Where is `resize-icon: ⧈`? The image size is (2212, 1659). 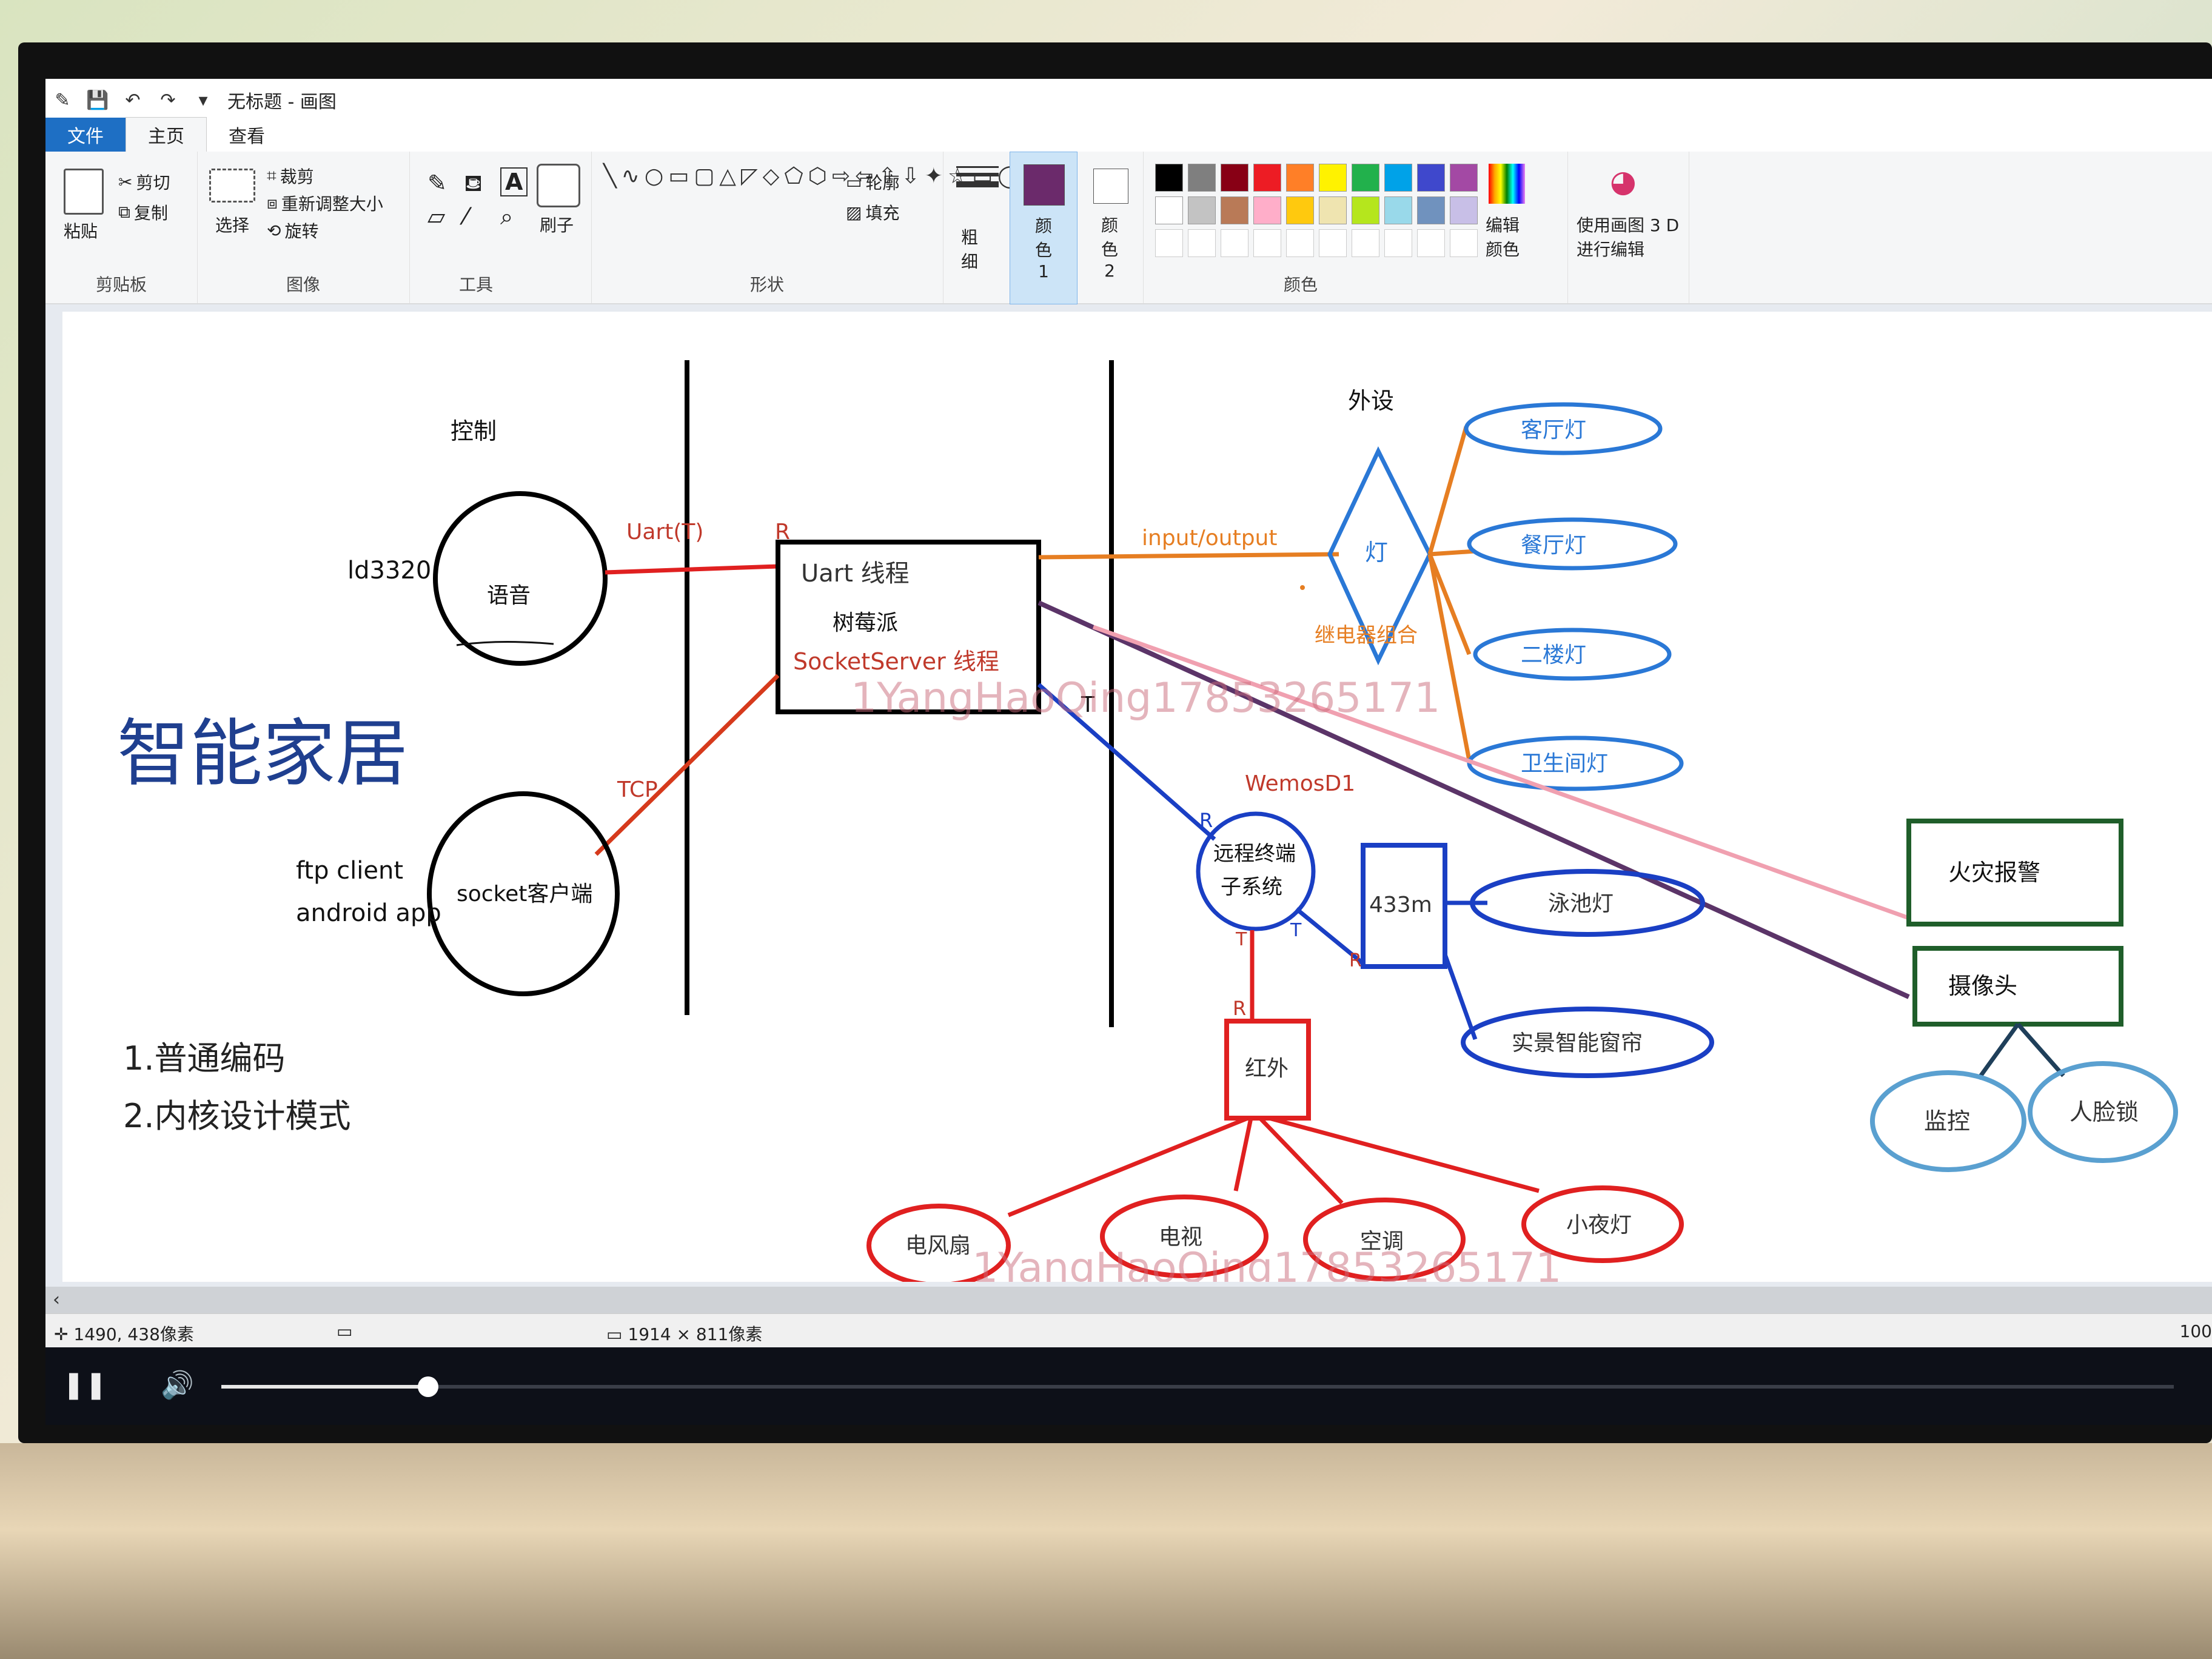 resize-icon: ⧈ is located at coordinates (272, 203).